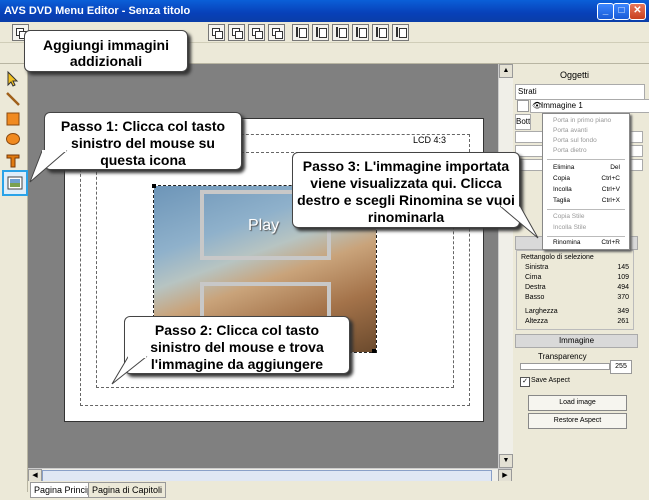 This screenshot has height=500, width=649. I want to click on menu-item-incolla-stile: Incolla Stile, so click(589, 227).